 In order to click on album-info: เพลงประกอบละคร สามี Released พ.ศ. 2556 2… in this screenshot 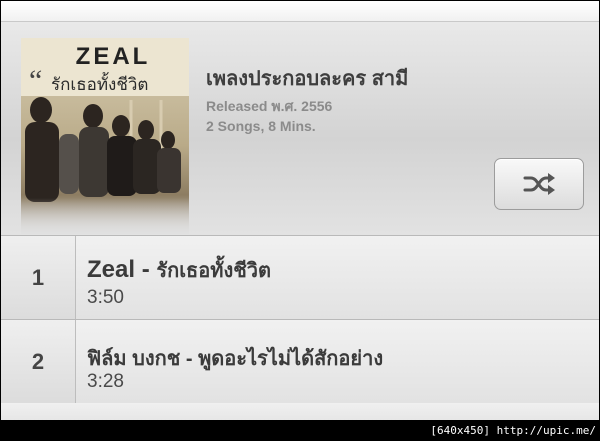, I will do `click(307, 99)`.